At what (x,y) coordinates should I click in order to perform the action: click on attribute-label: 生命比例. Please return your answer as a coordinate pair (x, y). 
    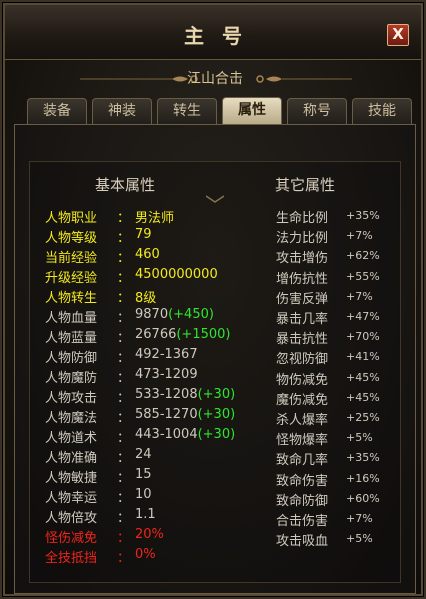
    Looking at the image, I should click on (302, 218).